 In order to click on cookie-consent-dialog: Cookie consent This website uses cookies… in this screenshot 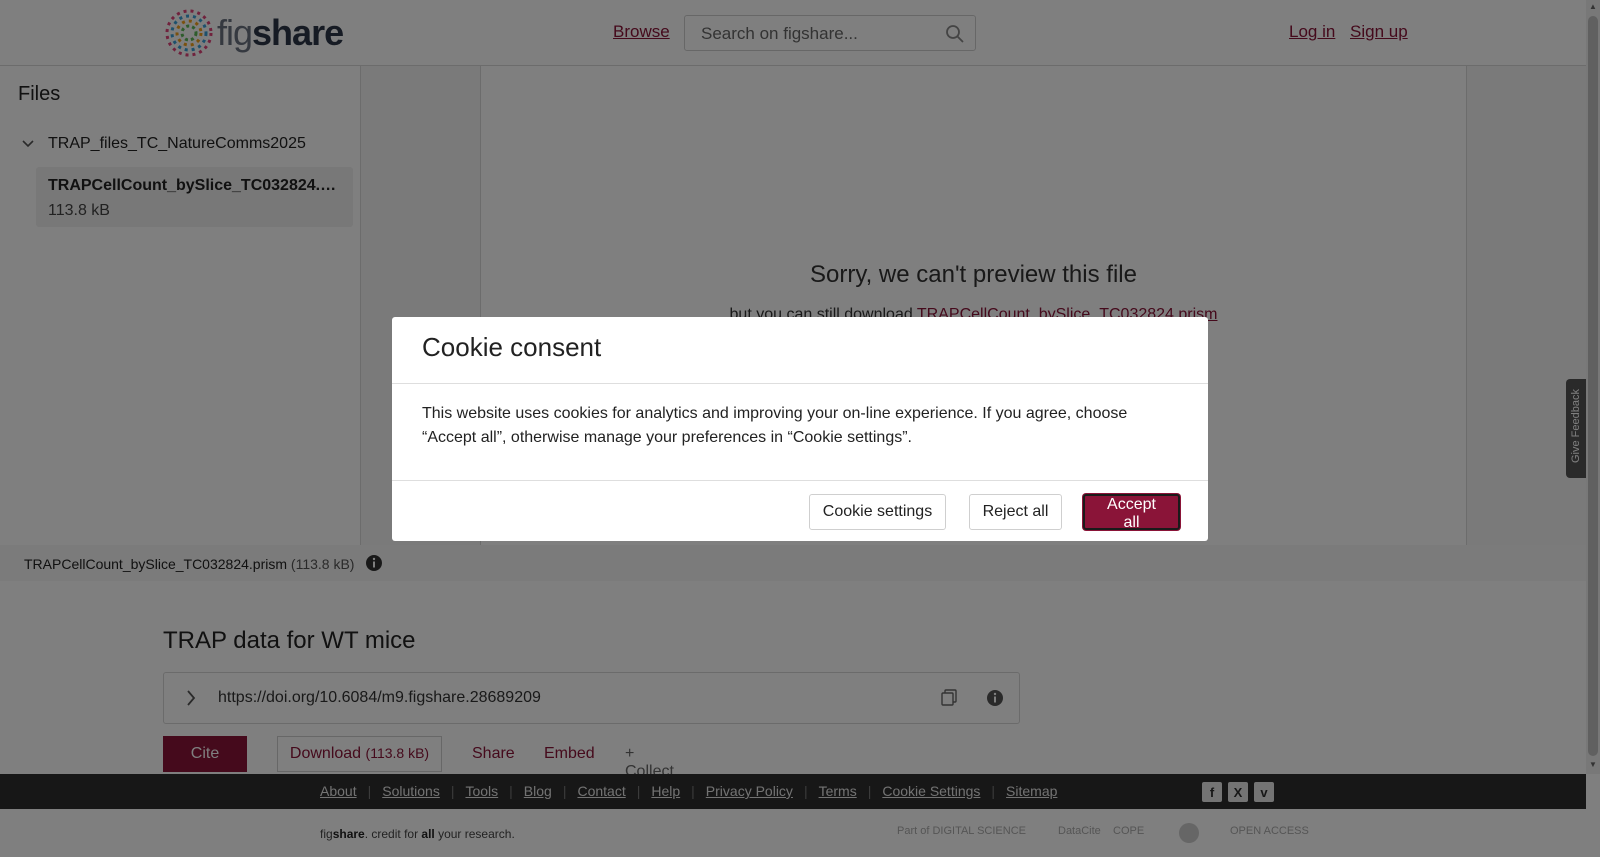, I will do `click(800, 429)`.